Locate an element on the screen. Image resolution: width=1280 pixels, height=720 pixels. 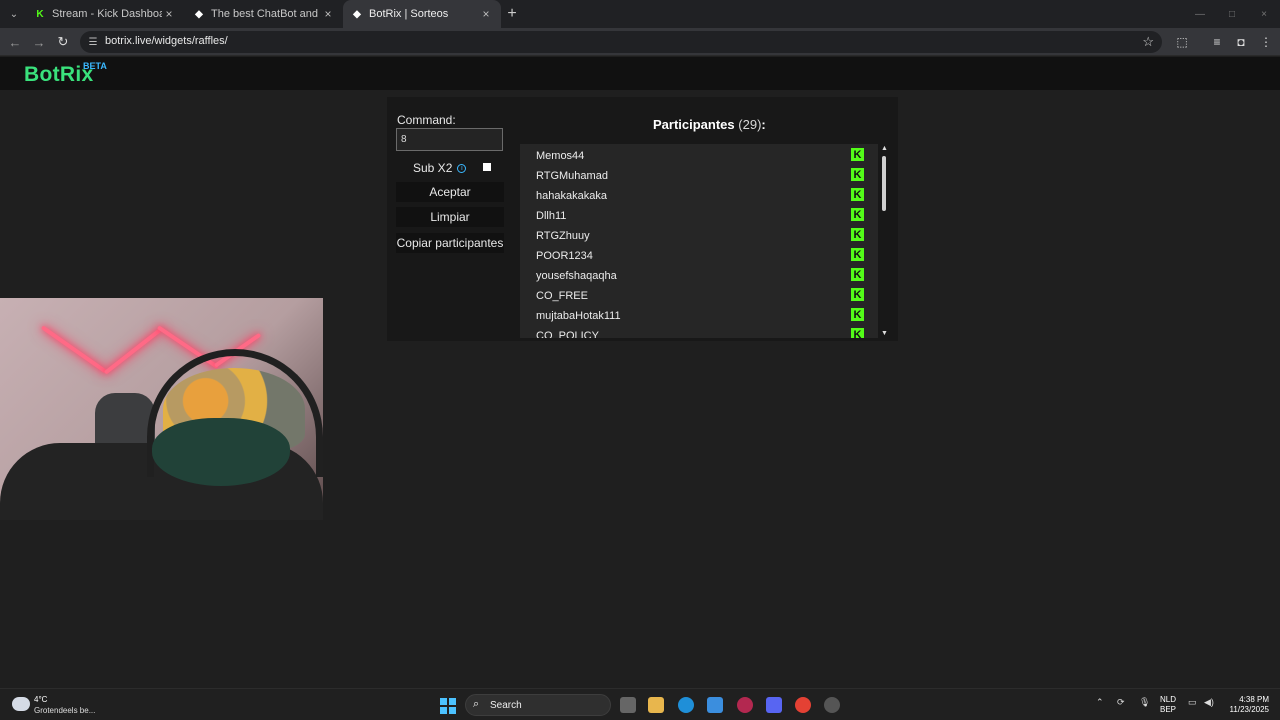
network-icon: ▭ is located at coordinates (1192, 702).